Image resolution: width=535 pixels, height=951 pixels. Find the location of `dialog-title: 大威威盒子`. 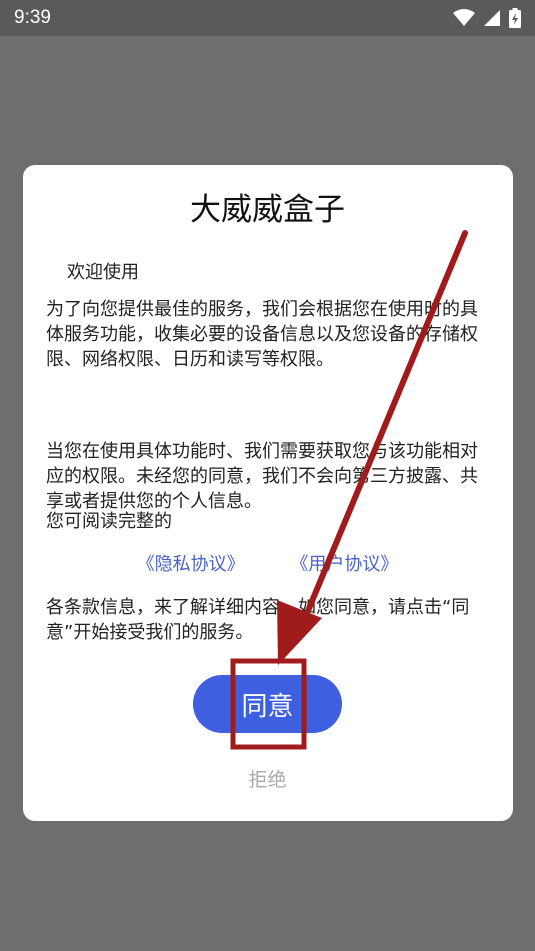

dialog-title: 大威威盒子 is located at coordinates (267, 210).